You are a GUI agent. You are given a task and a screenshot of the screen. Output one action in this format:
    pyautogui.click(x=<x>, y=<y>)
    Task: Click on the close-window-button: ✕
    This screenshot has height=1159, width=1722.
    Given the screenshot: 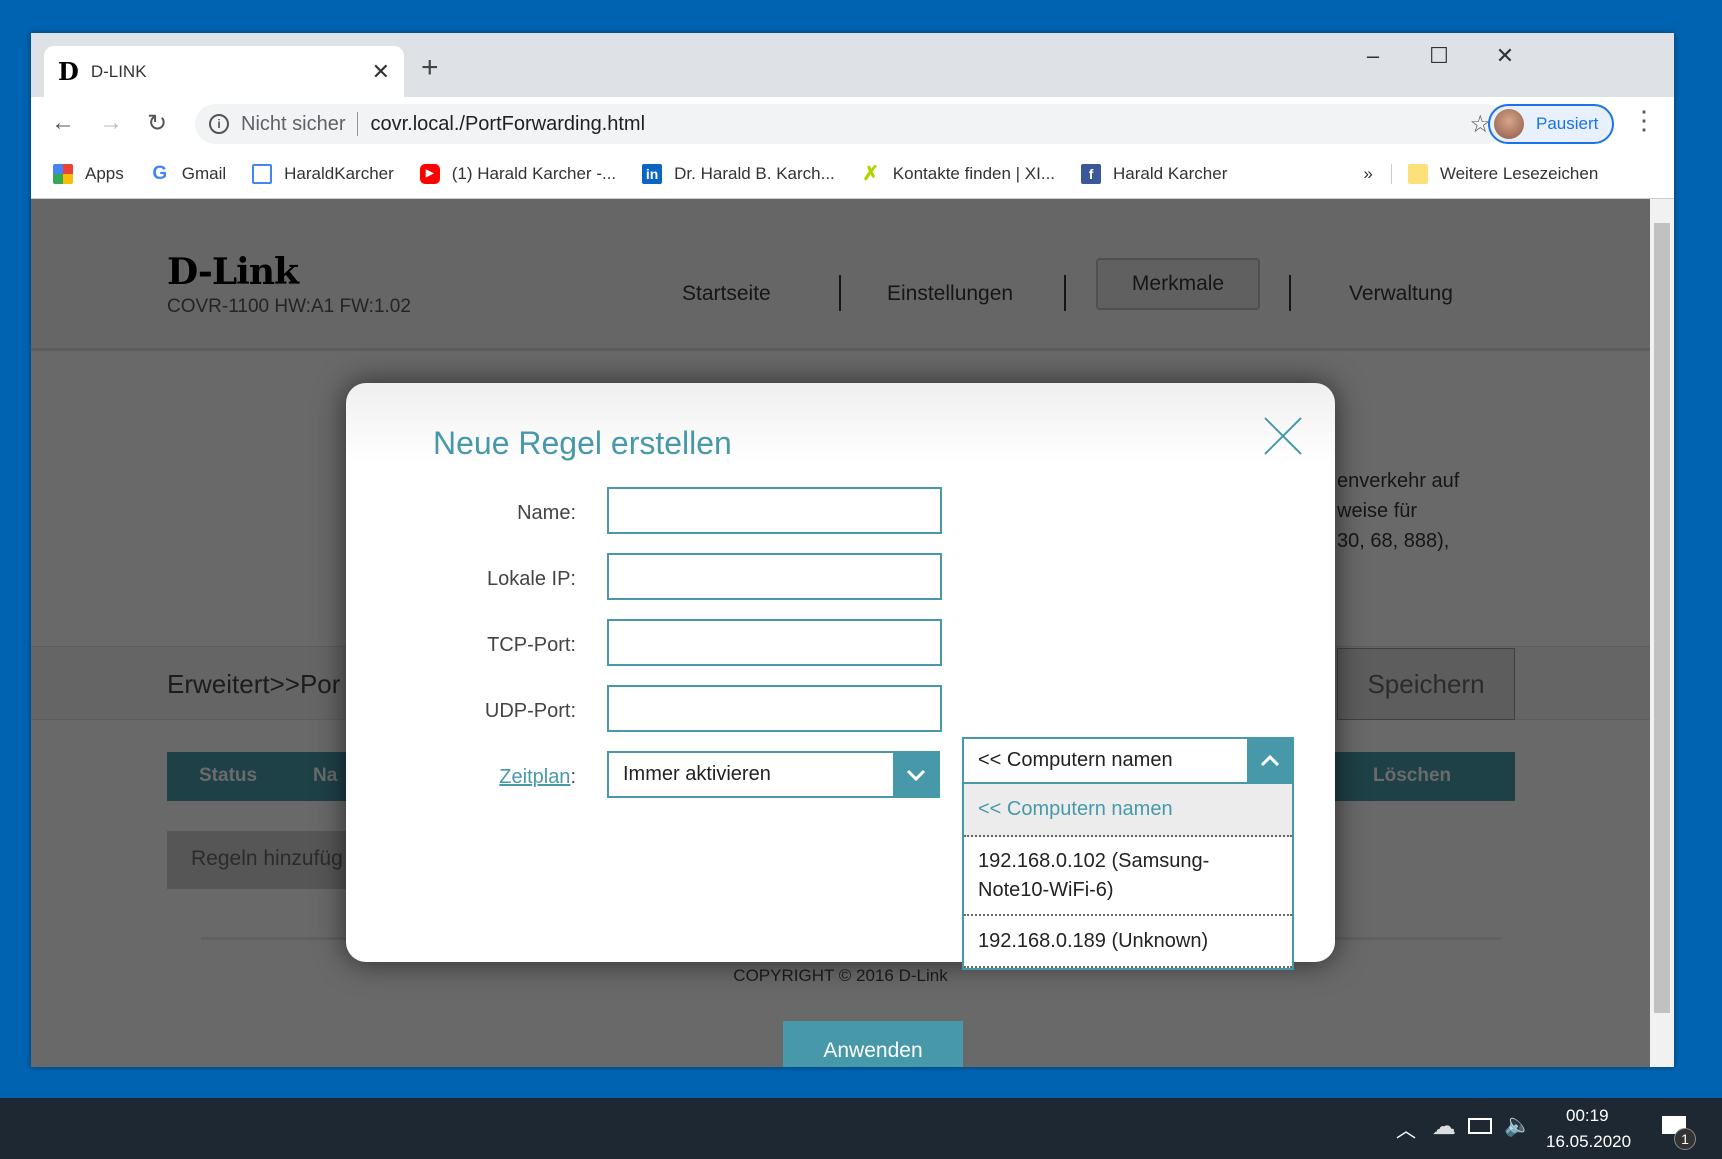 What is the action you would take?
    pyautogui.click(x=1505, y=56)
    